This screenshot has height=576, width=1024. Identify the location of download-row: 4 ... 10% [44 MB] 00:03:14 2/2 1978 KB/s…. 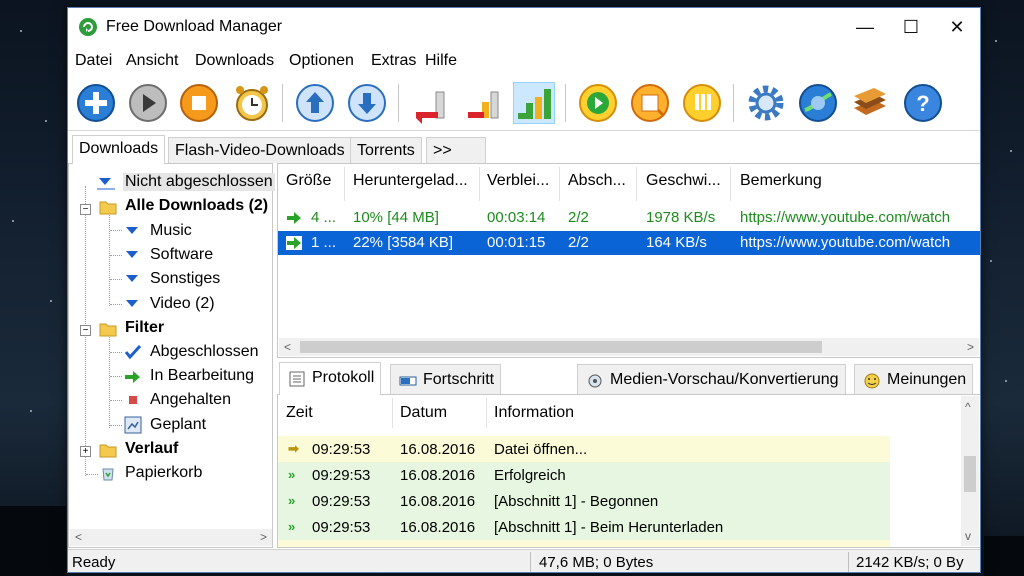
(629, 218).